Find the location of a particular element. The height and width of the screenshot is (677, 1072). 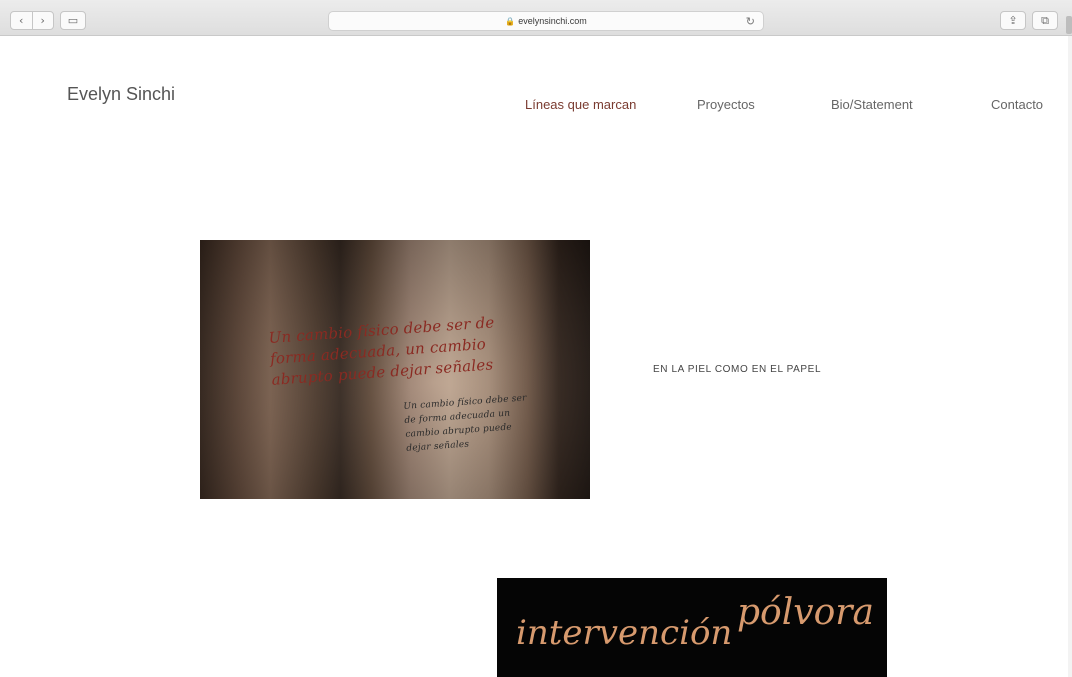

tabs-overview-button: ⧉ is located at coordinates (1045, 20).